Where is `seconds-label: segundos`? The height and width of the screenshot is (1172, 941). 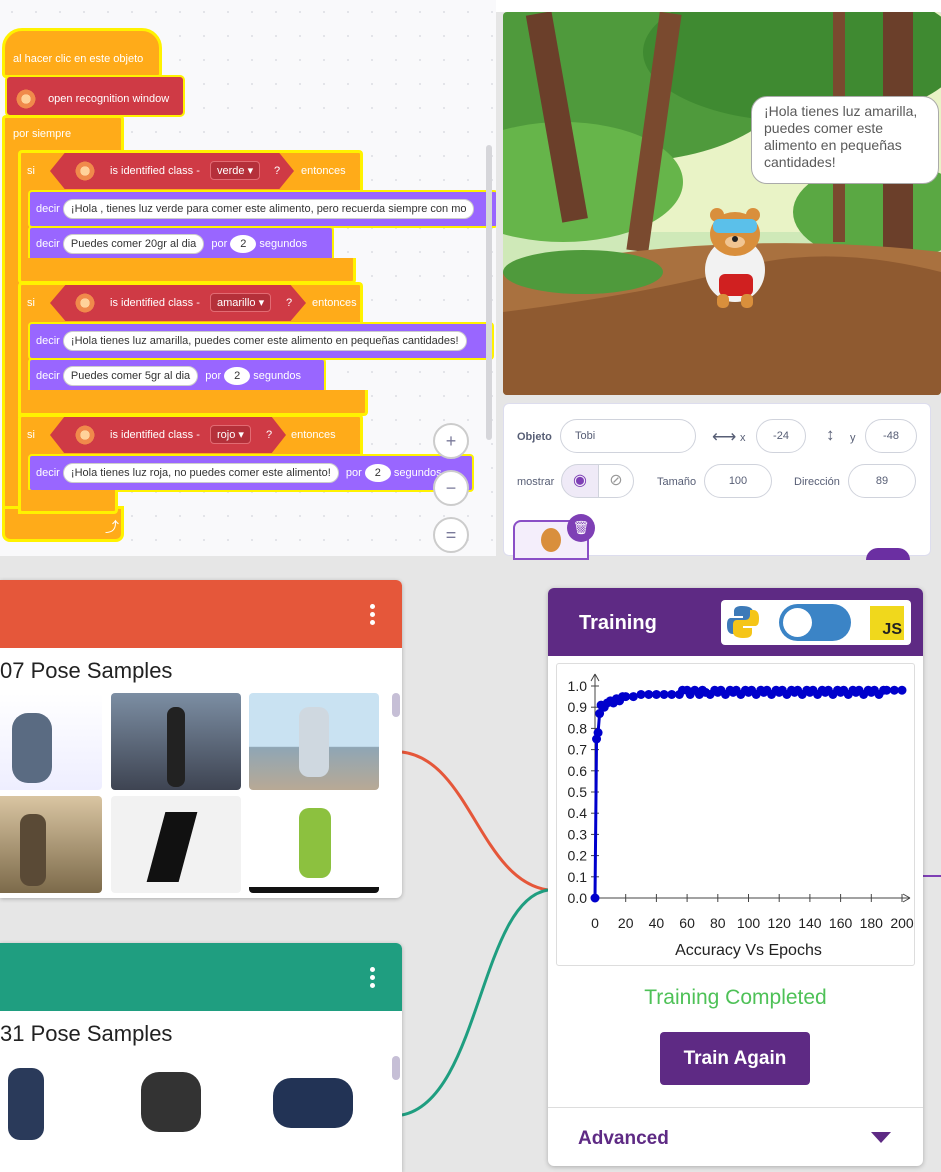 seconds-label: segundos is located at coordinates (283, 244).